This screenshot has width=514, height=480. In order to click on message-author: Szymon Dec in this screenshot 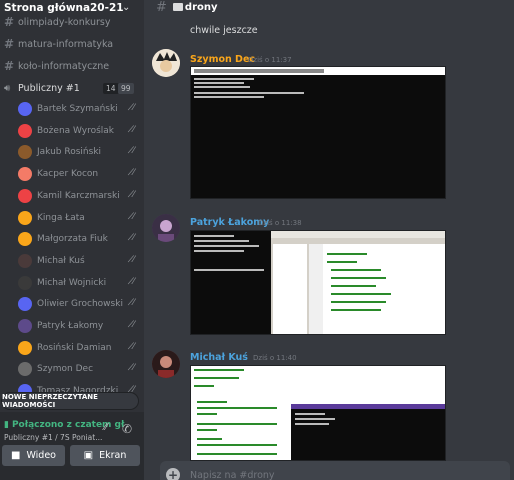, I will do `click(222, 59)`.